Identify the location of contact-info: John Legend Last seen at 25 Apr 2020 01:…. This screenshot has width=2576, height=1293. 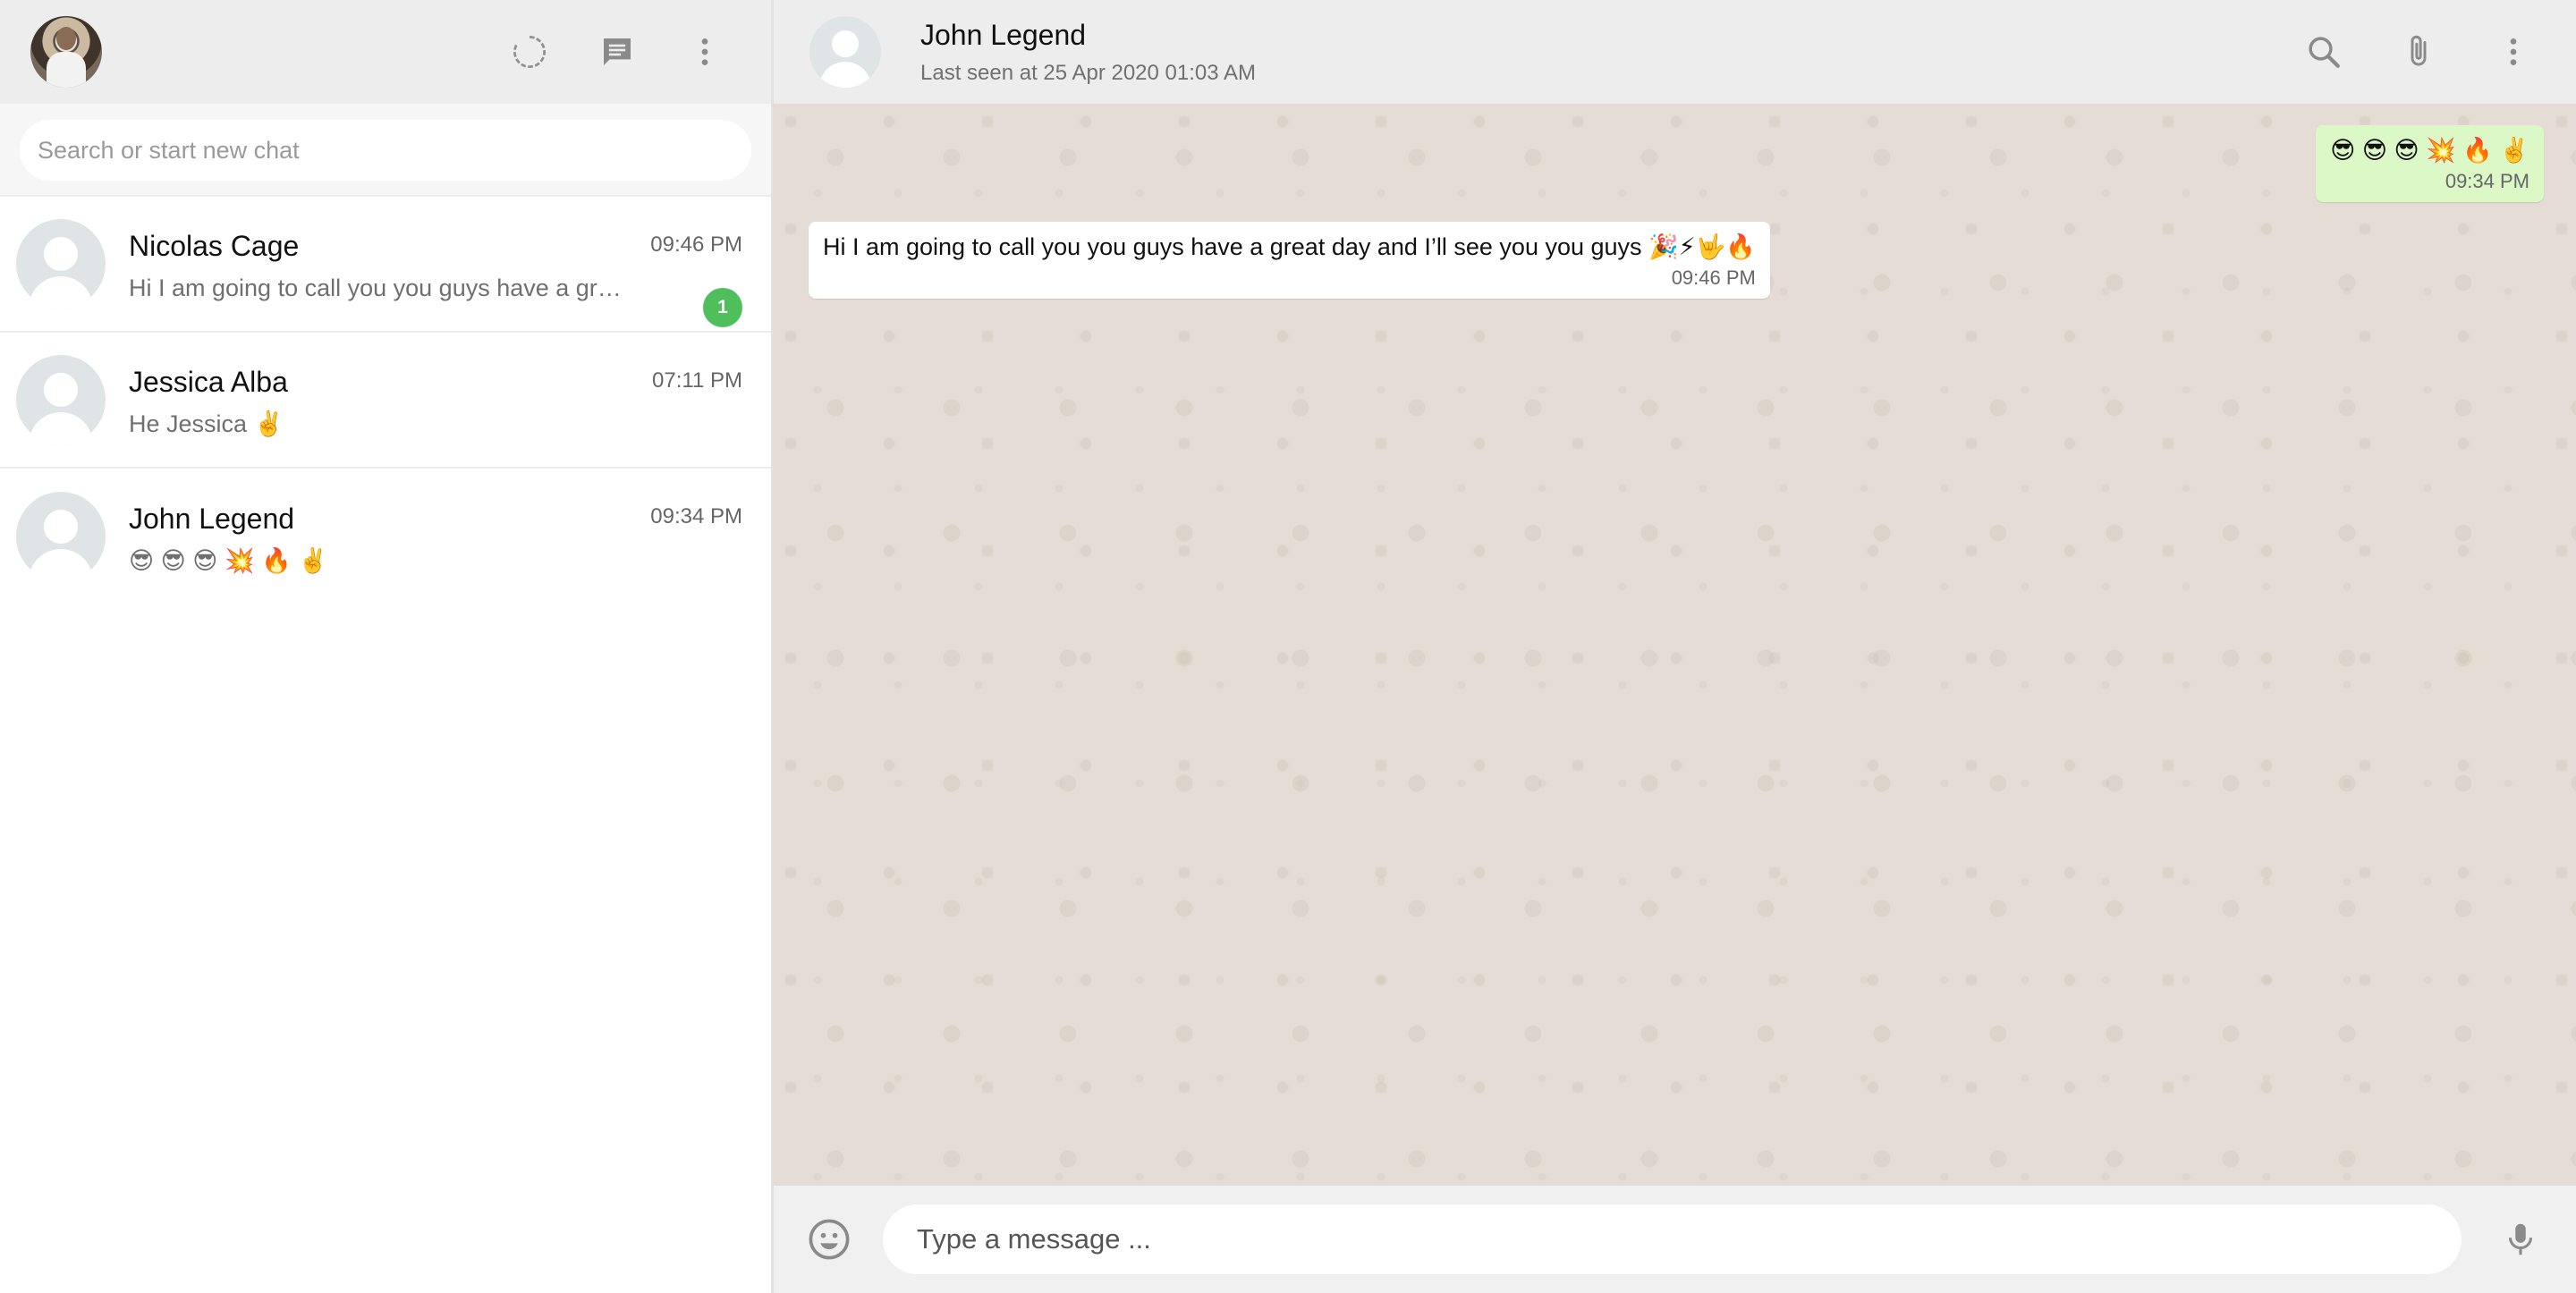
(1610, 53).